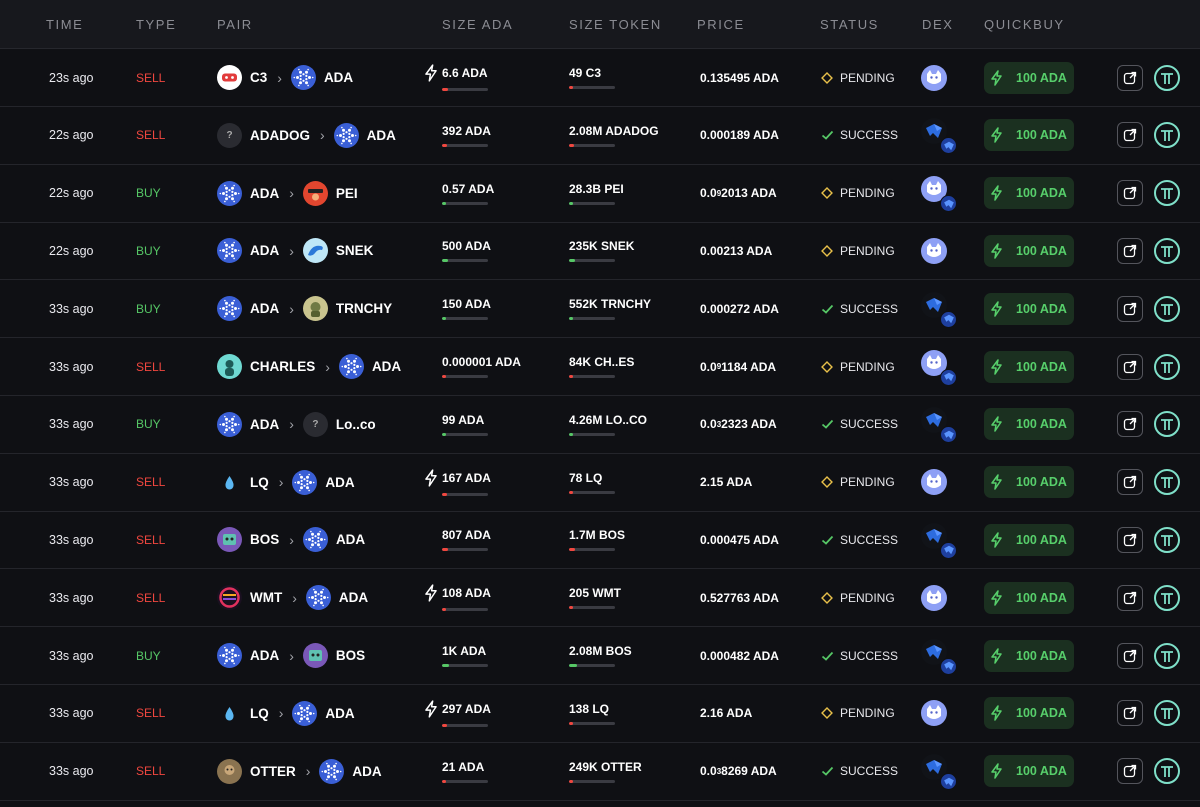  I want to click on trade-pair: ADA › SNEK, so click(295, 250).